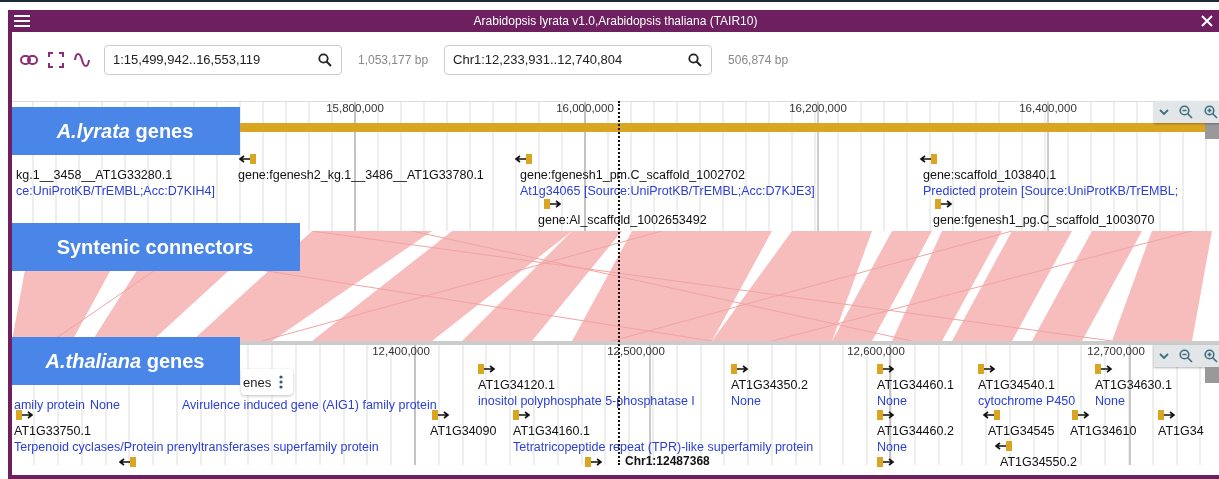 Image resolution: width=1219 pixels, height=479 pixels. Describe the element at coordinates (49, 405) in the screenshot. I see `gene-description: amily protein` at that location.